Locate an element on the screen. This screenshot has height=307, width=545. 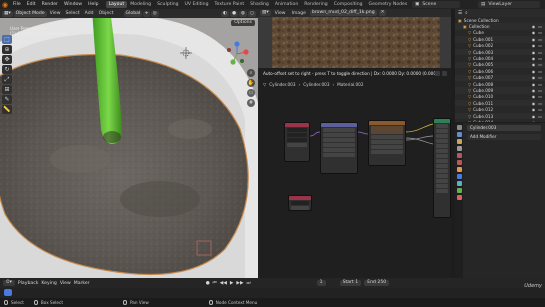
menu-marker: Marker is located at coordinates (82, 283).